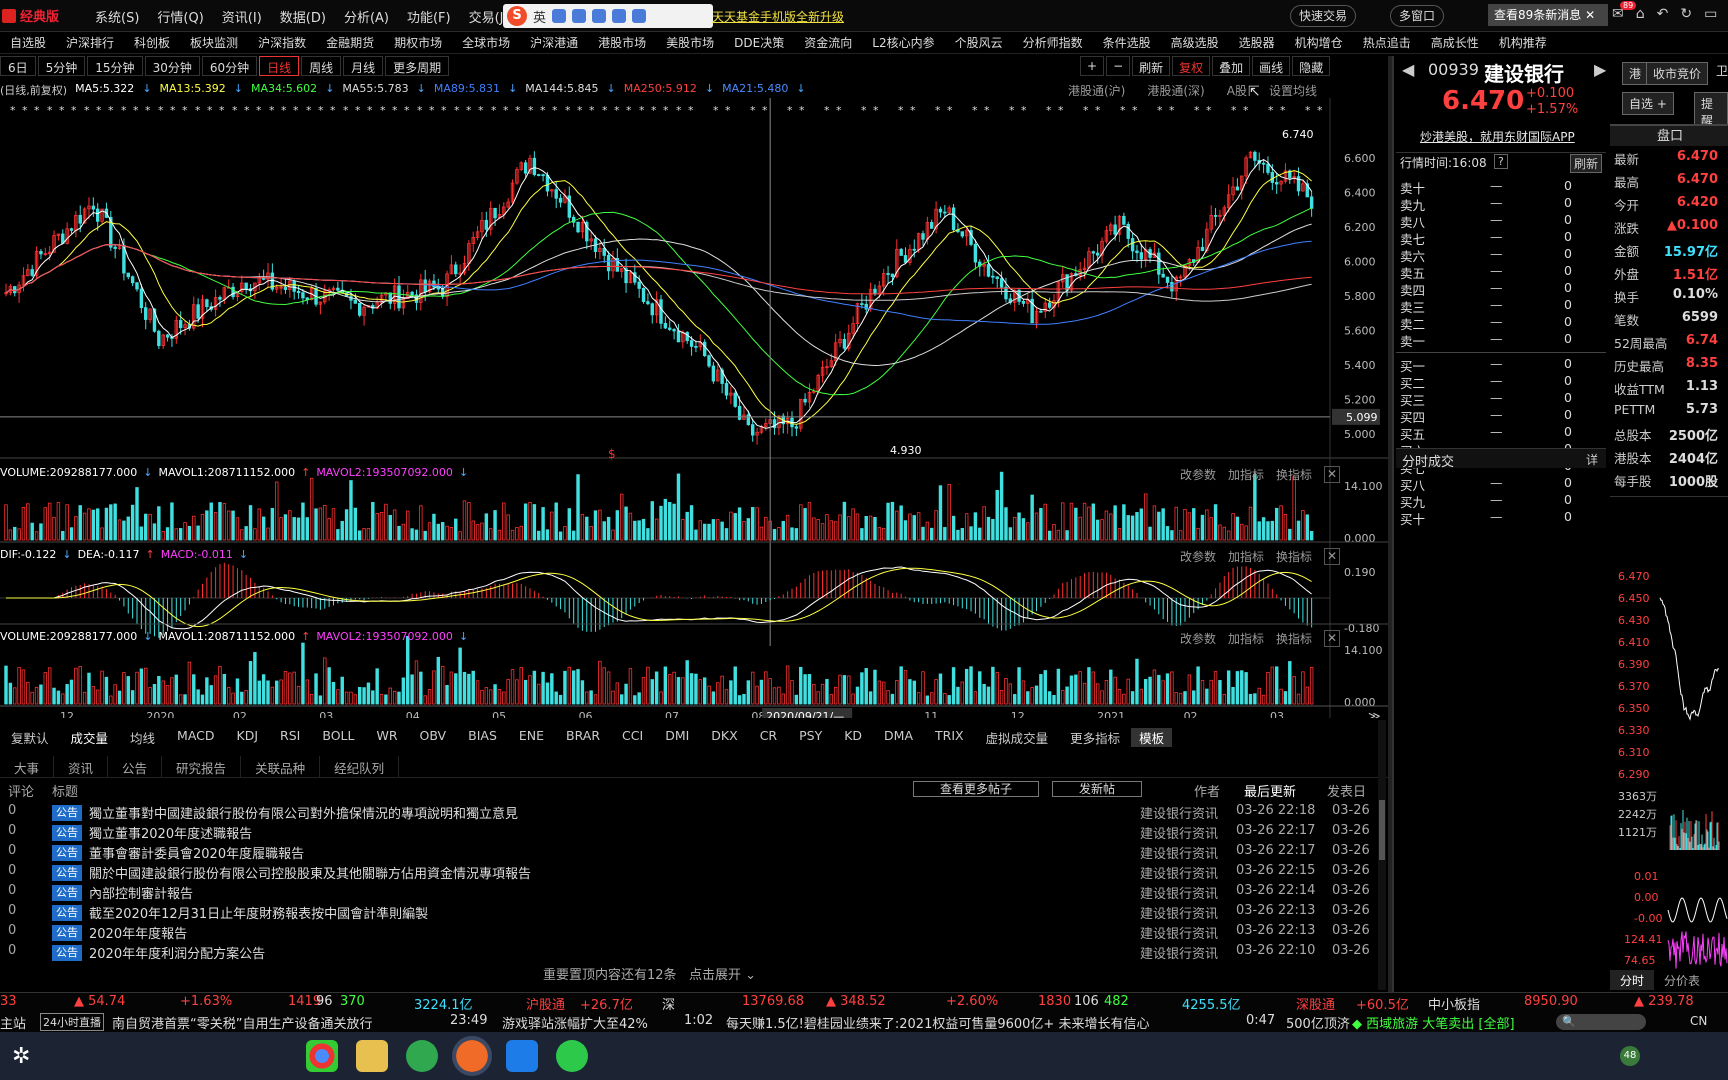 The height and width of the screenshot is (1080, 1728). Describe the element at coordinates (1592, 459) in the screenshot. I see `detail-button: 详` at that location.